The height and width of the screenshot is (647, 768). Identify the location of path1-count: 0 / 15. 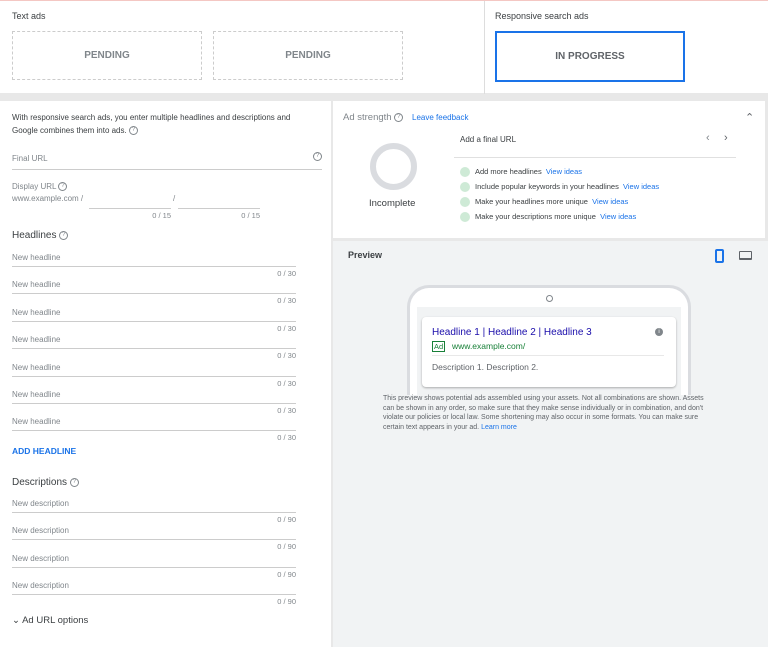
(161, 215).